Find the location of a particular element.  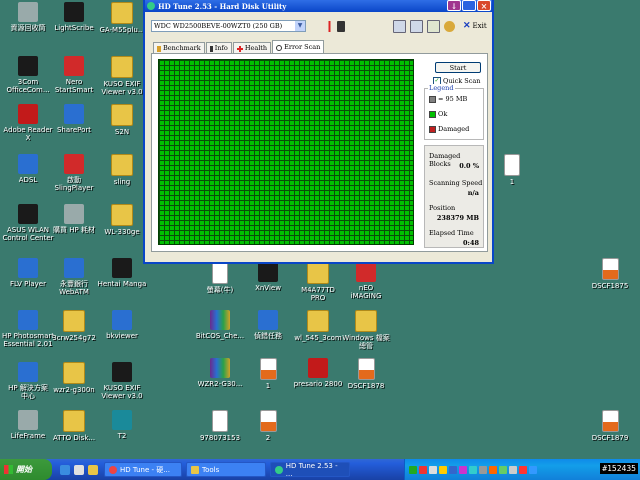

minimize-button: _ is located at coordinates (469, 5).